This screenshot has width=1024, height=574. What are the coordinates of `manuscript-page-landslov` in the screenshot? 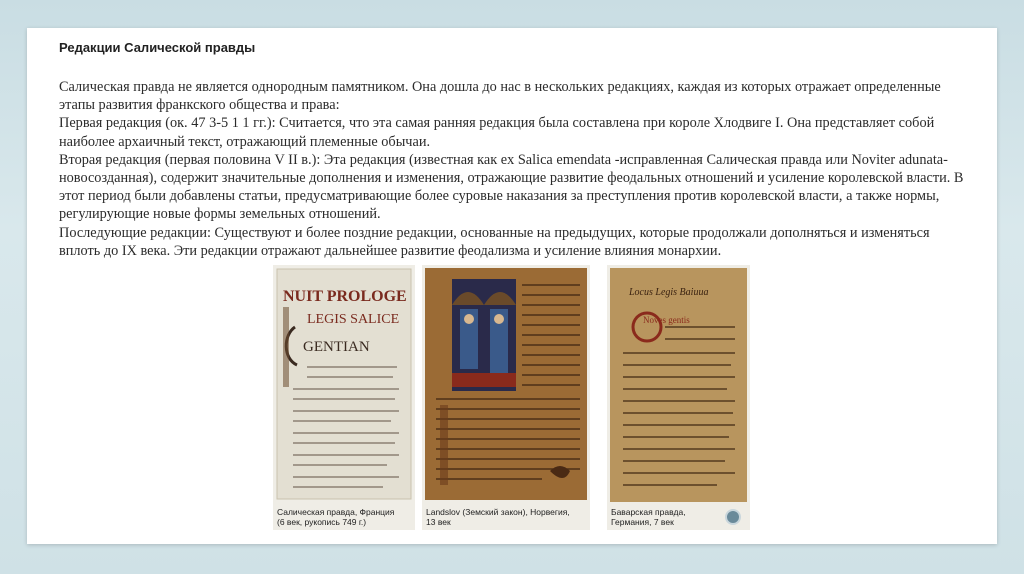 It's located at (506, 397).